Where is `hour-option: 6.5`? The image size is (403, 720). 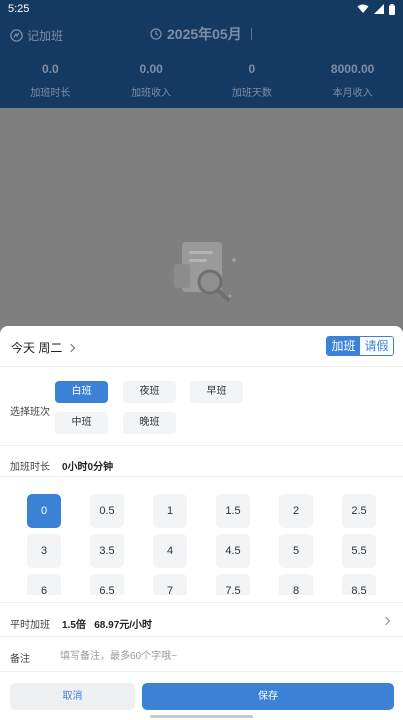 hour-option: 6.5 is located at coordinates (107, 584).